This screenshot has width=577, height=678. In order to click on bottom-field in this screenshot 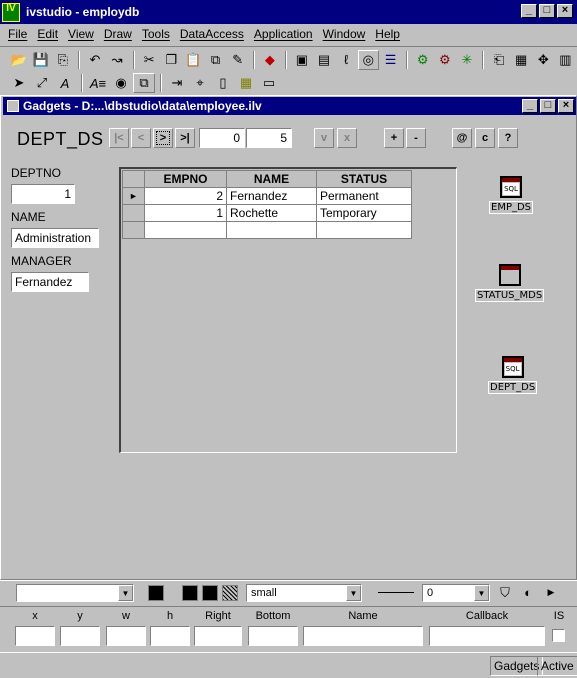, I will do `click(273, 636)`.